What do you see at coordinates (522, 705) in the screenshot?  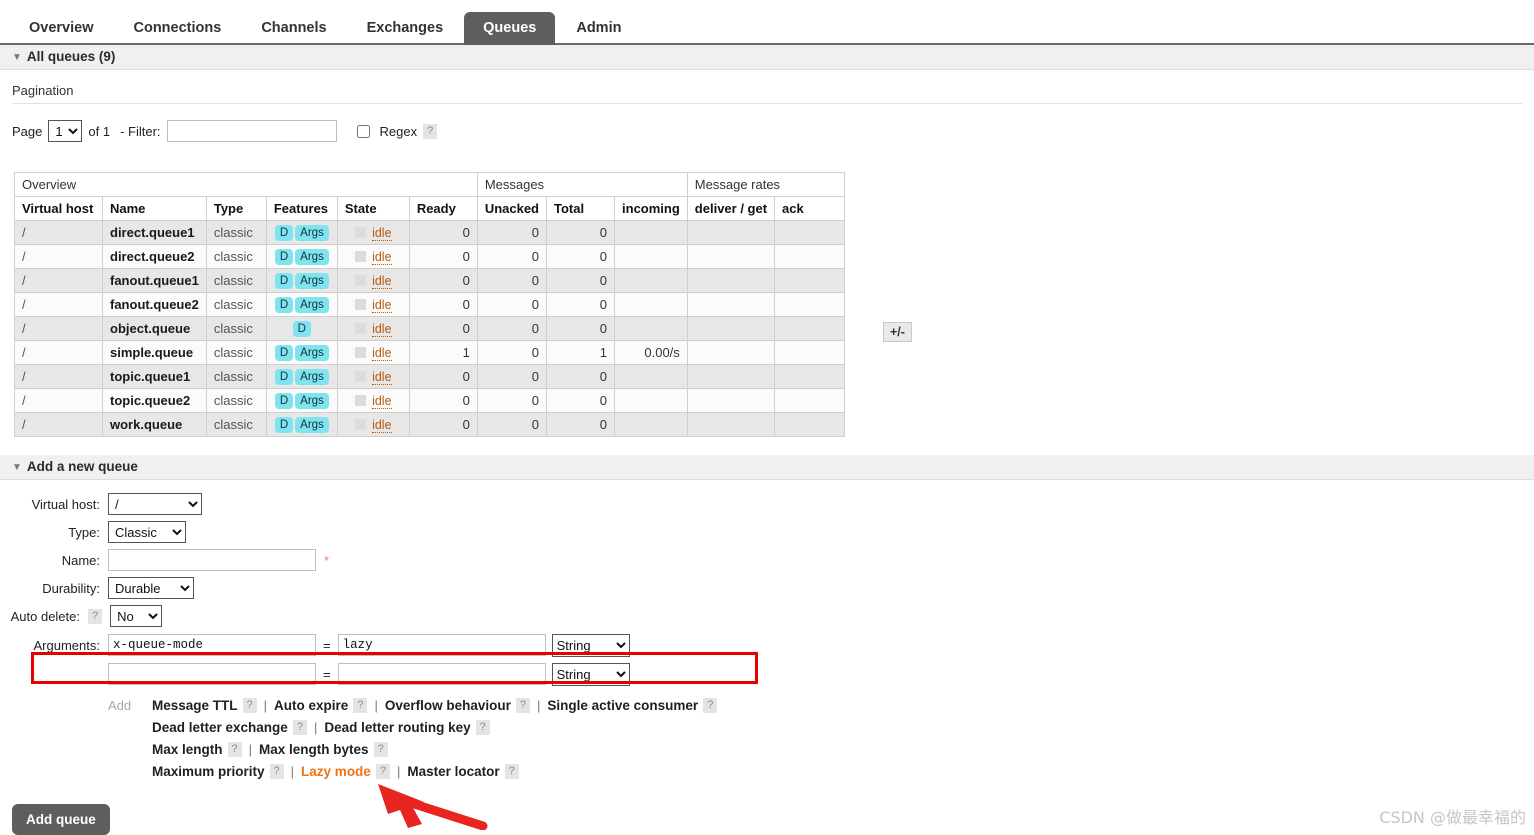 I see `preset-help-icon-overflow-behaviour: ?` at bounding box center [522, 705].